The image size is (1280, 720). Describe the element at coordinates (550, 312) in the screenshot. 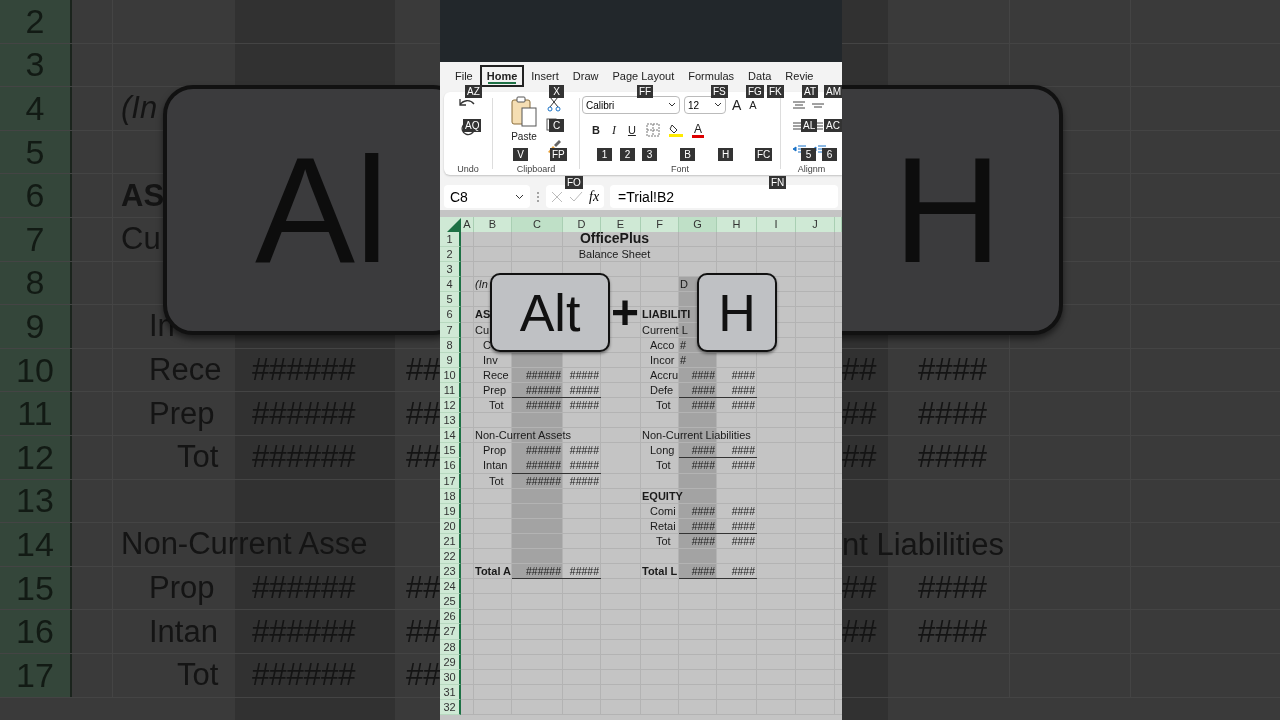

I see `keycap: Alt` at that location.